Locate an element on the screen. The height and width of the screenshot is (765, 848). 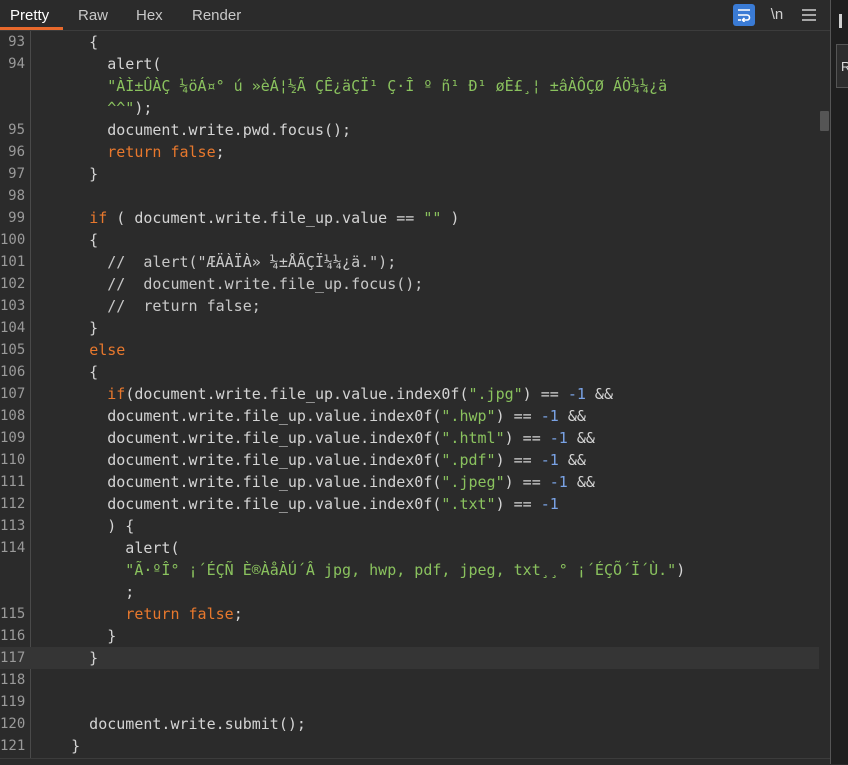
code-line: 94 alert( is located at coordinates (409, 64).